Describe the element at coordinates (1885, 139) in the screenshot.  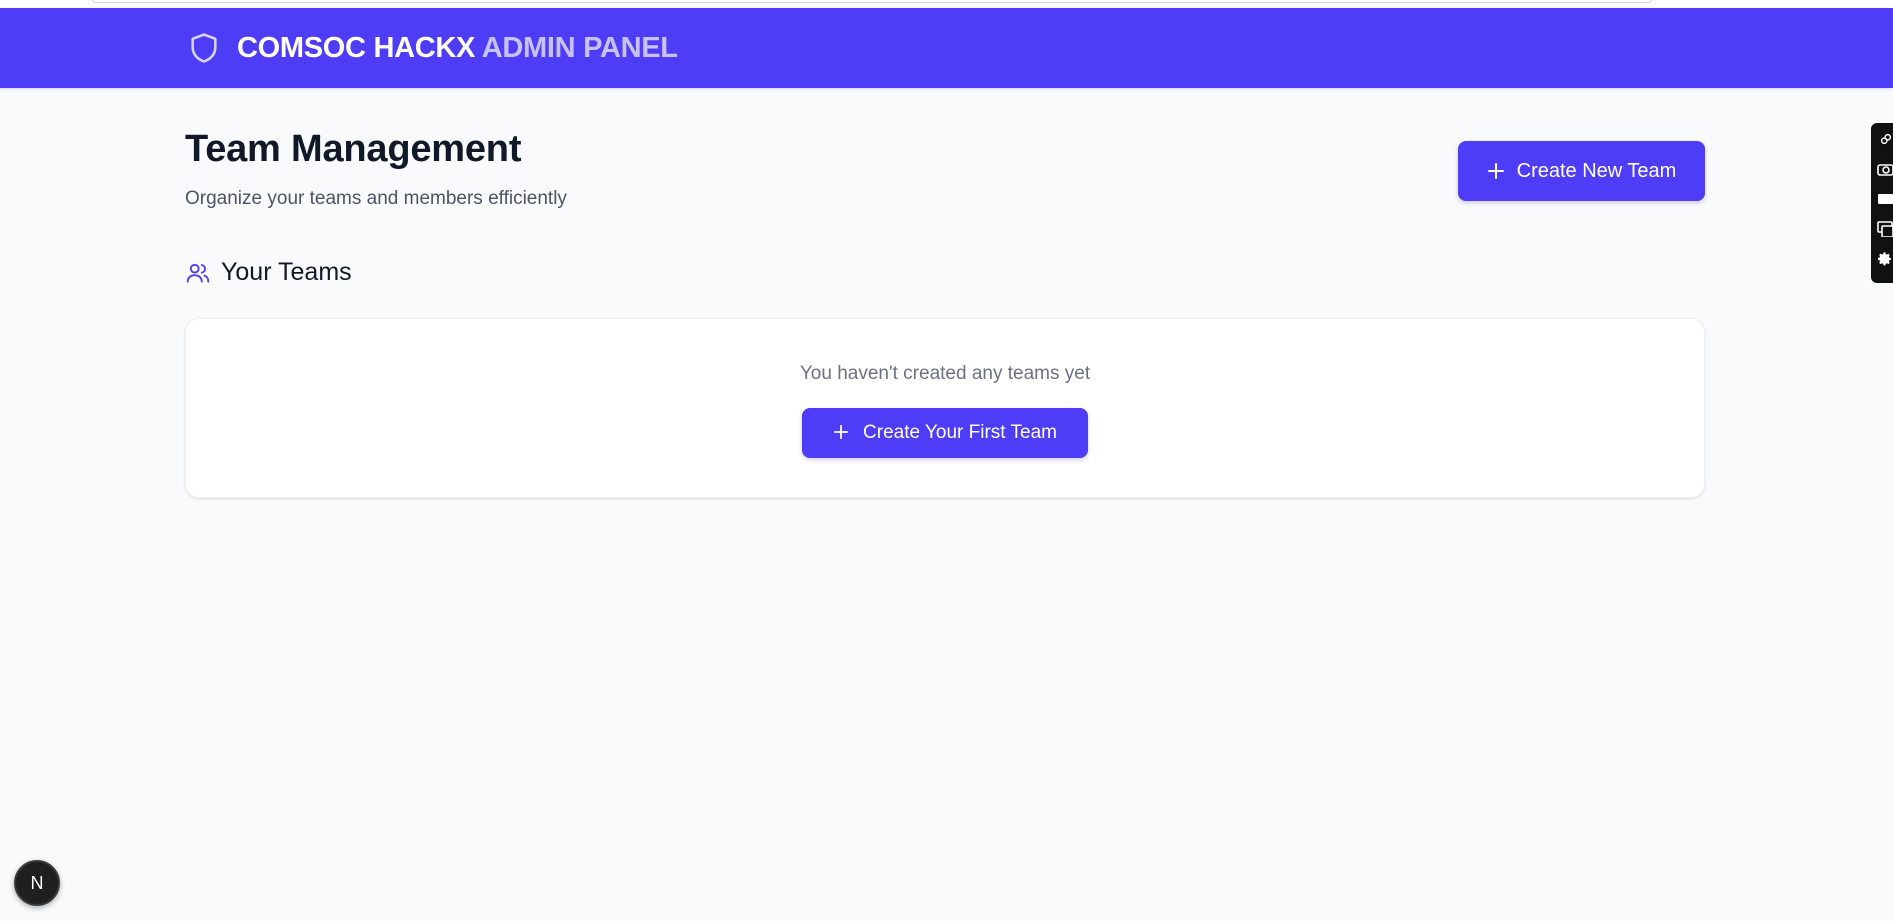
I see `link-icon` at that location.